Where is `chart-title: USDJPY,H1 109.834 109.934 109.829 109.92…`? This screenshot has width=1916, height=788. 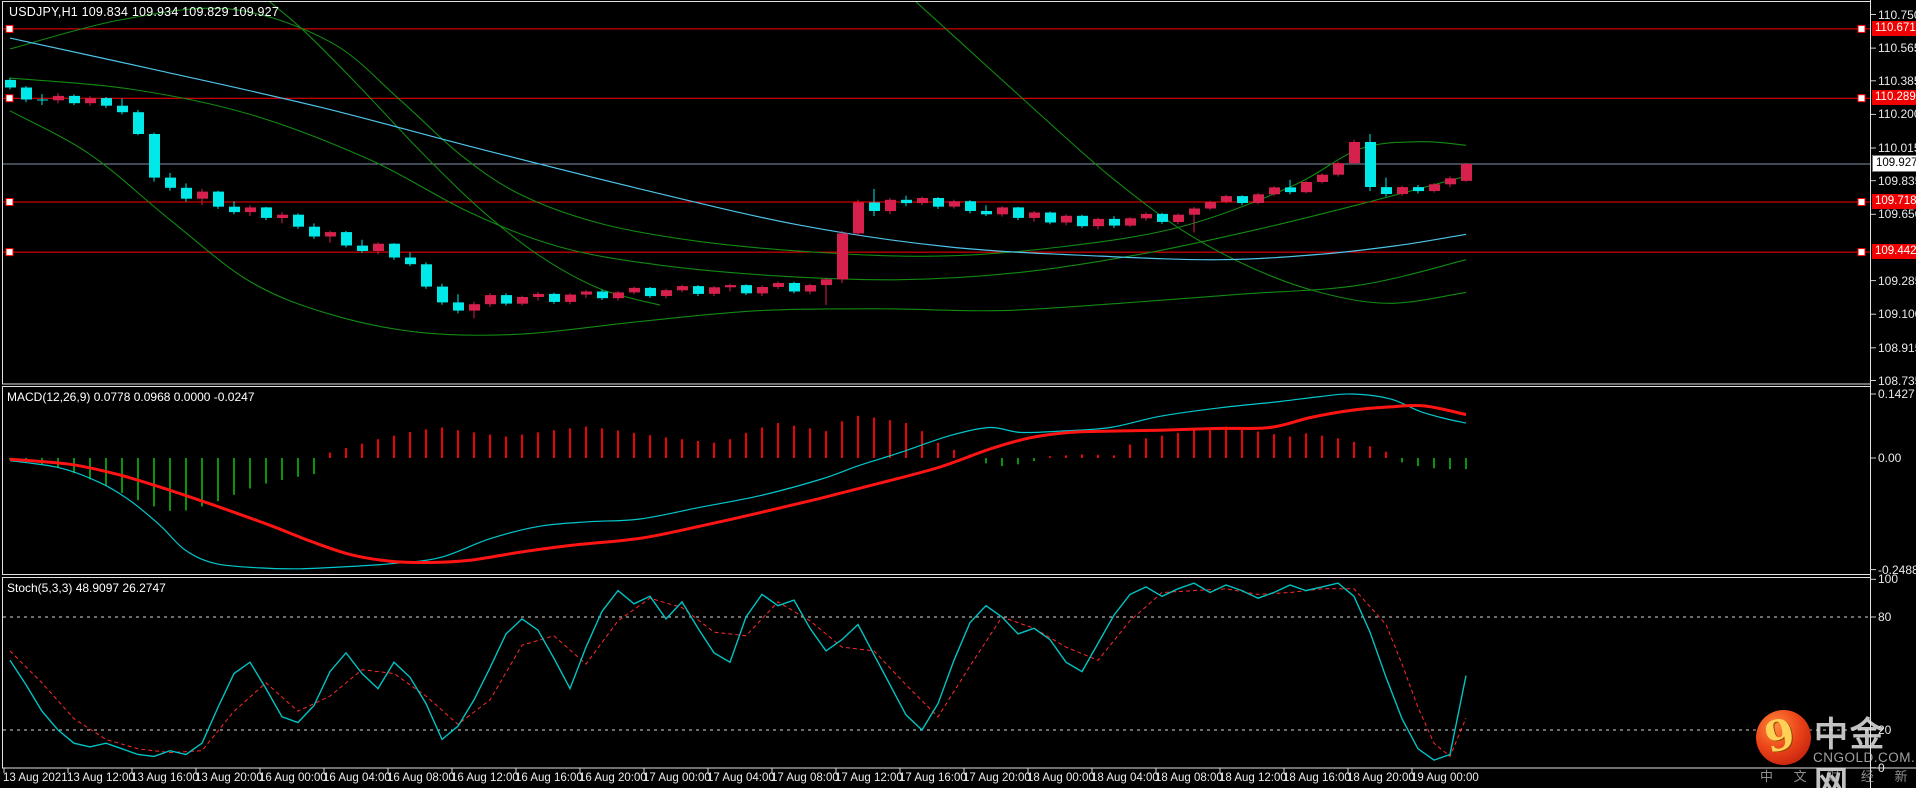 chart-title: USDJPY,H1 109.834 109.934 109.829 109.92… is located at coordinates (144, 12).